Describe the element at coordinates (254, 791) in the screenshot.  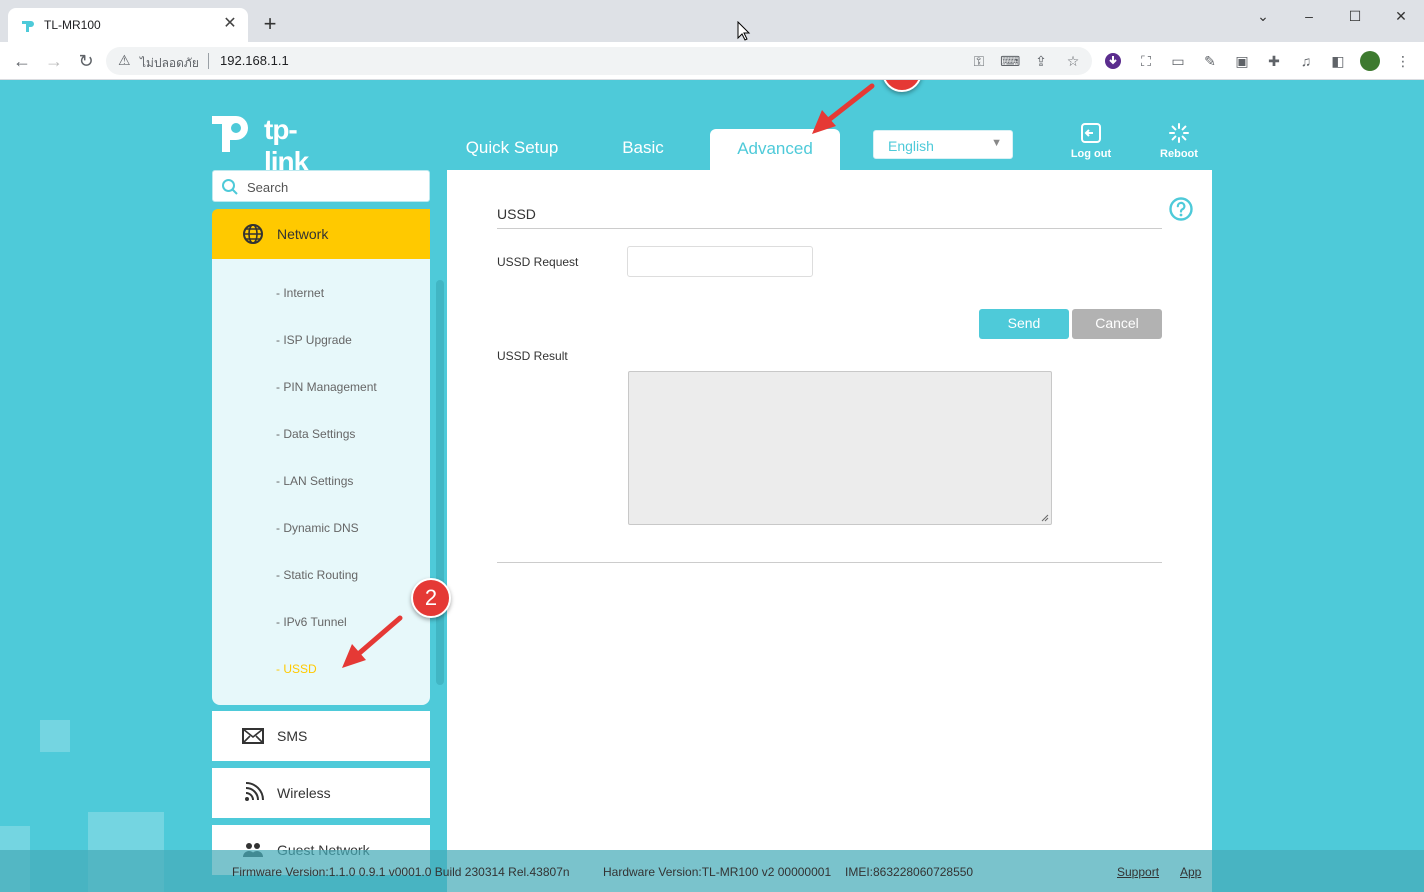
I see `wifi-icon` at that location.